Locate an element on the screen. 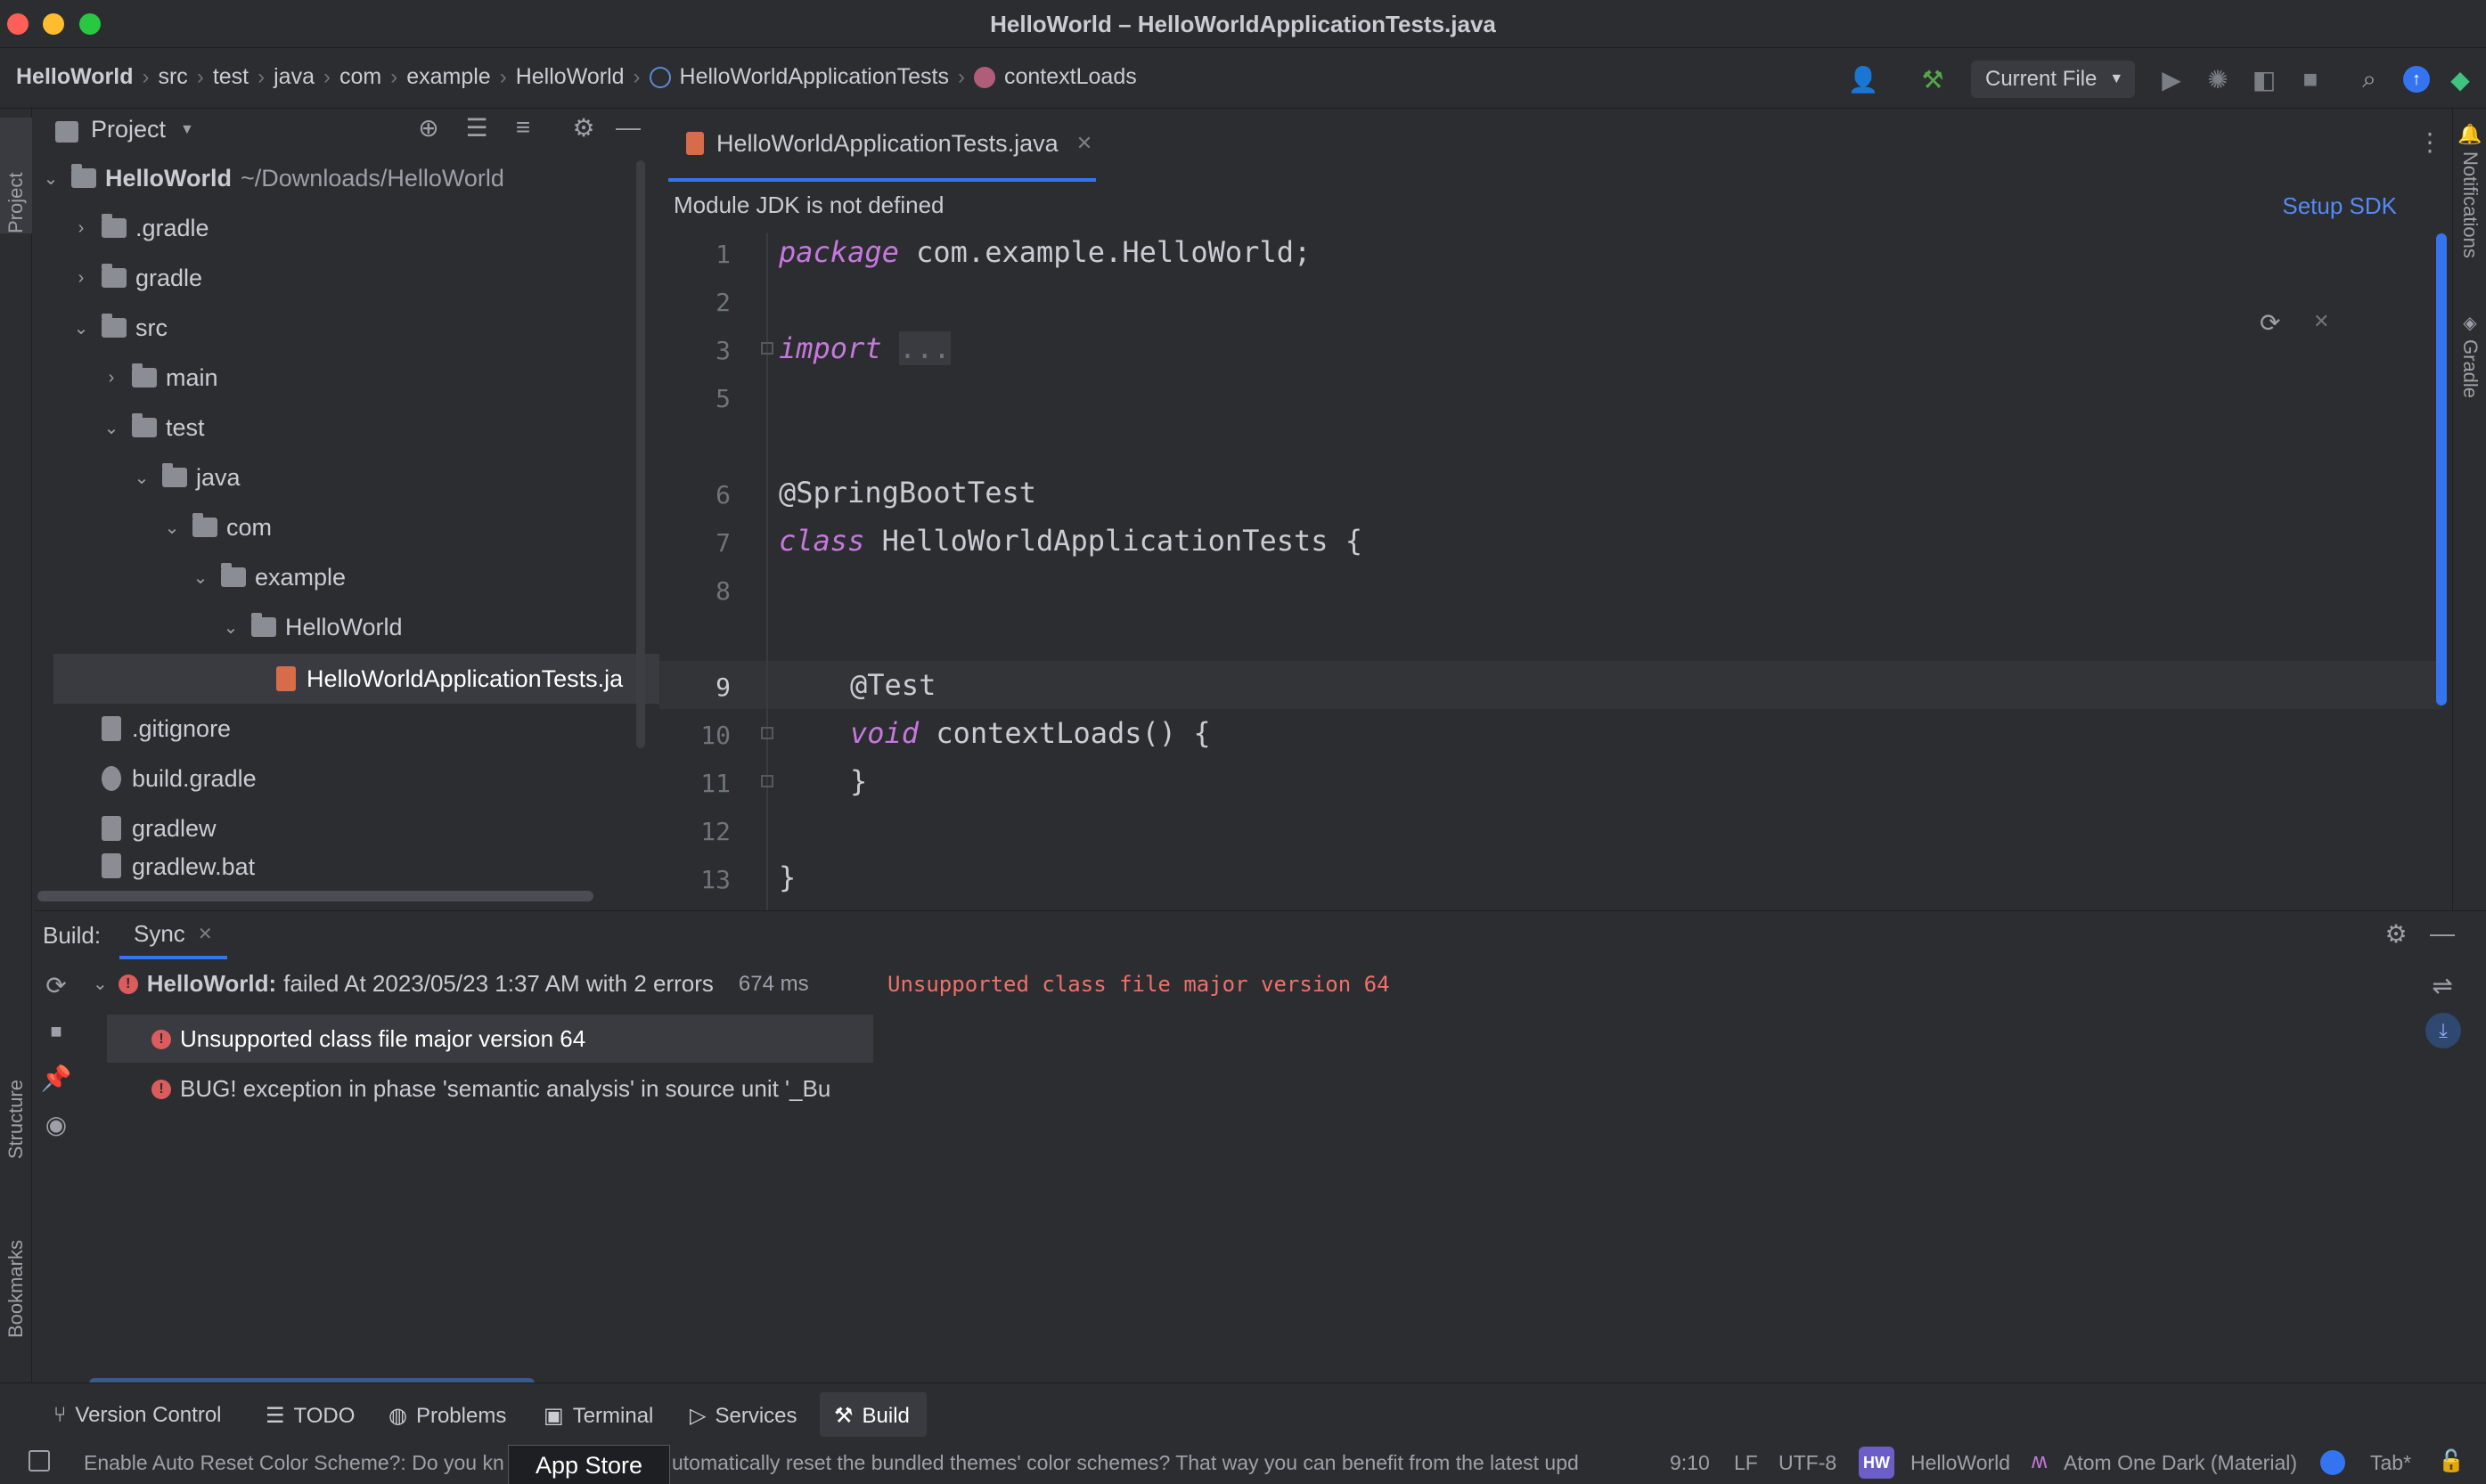  code-line: @Test is located at coordinates (893, 685).